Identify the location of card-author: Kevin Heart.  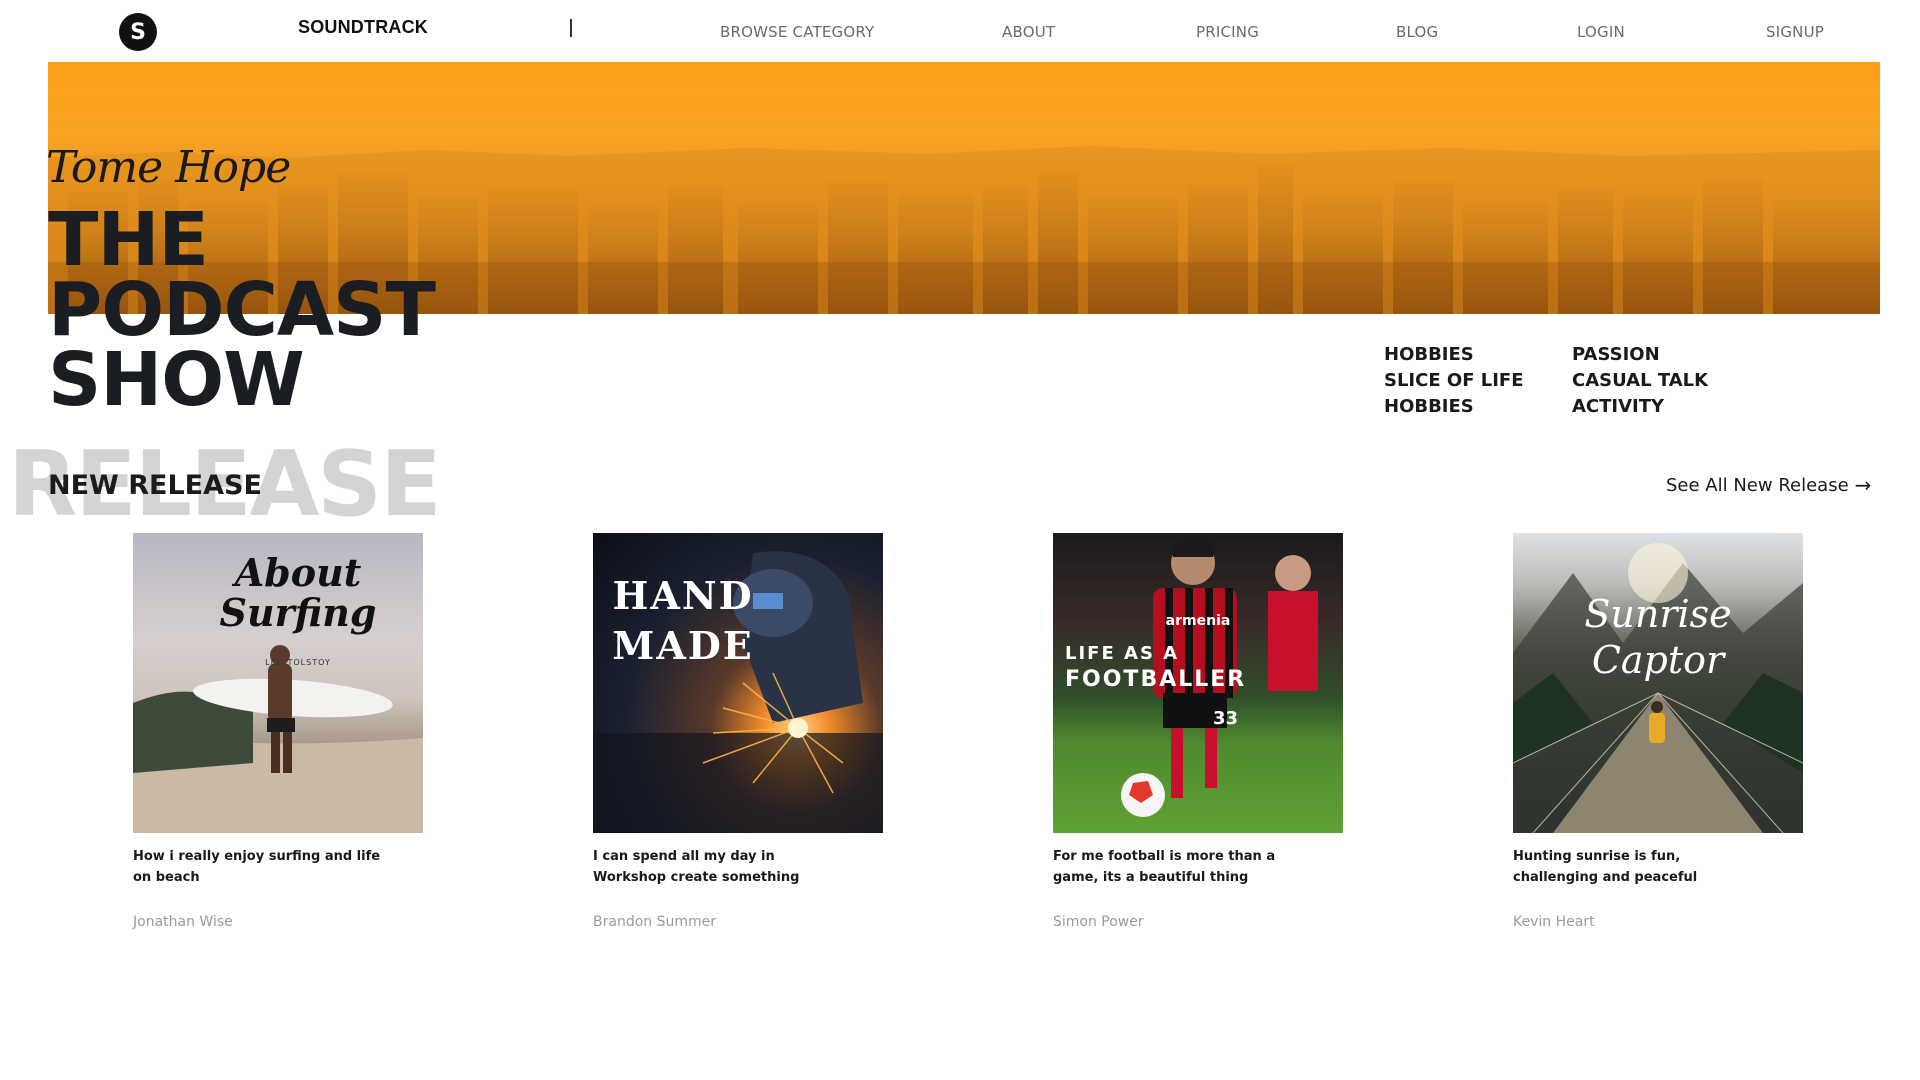
(1658, 922).